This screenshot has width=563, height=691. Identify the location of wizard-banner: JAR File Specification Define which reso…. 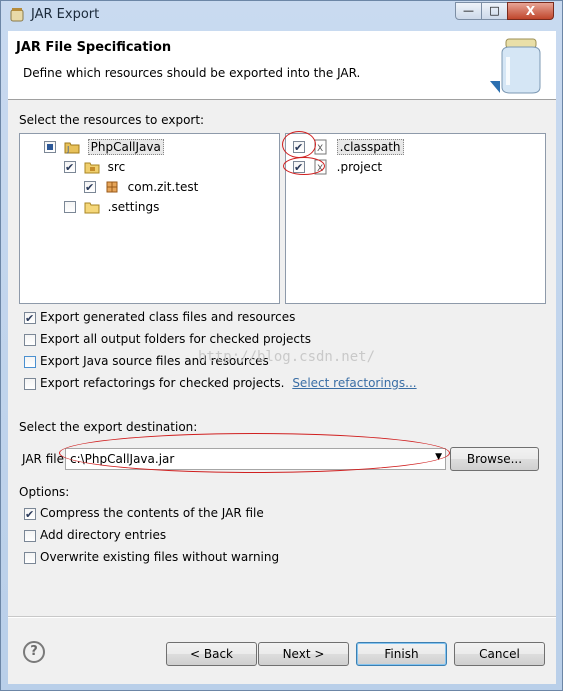
(282, 65).